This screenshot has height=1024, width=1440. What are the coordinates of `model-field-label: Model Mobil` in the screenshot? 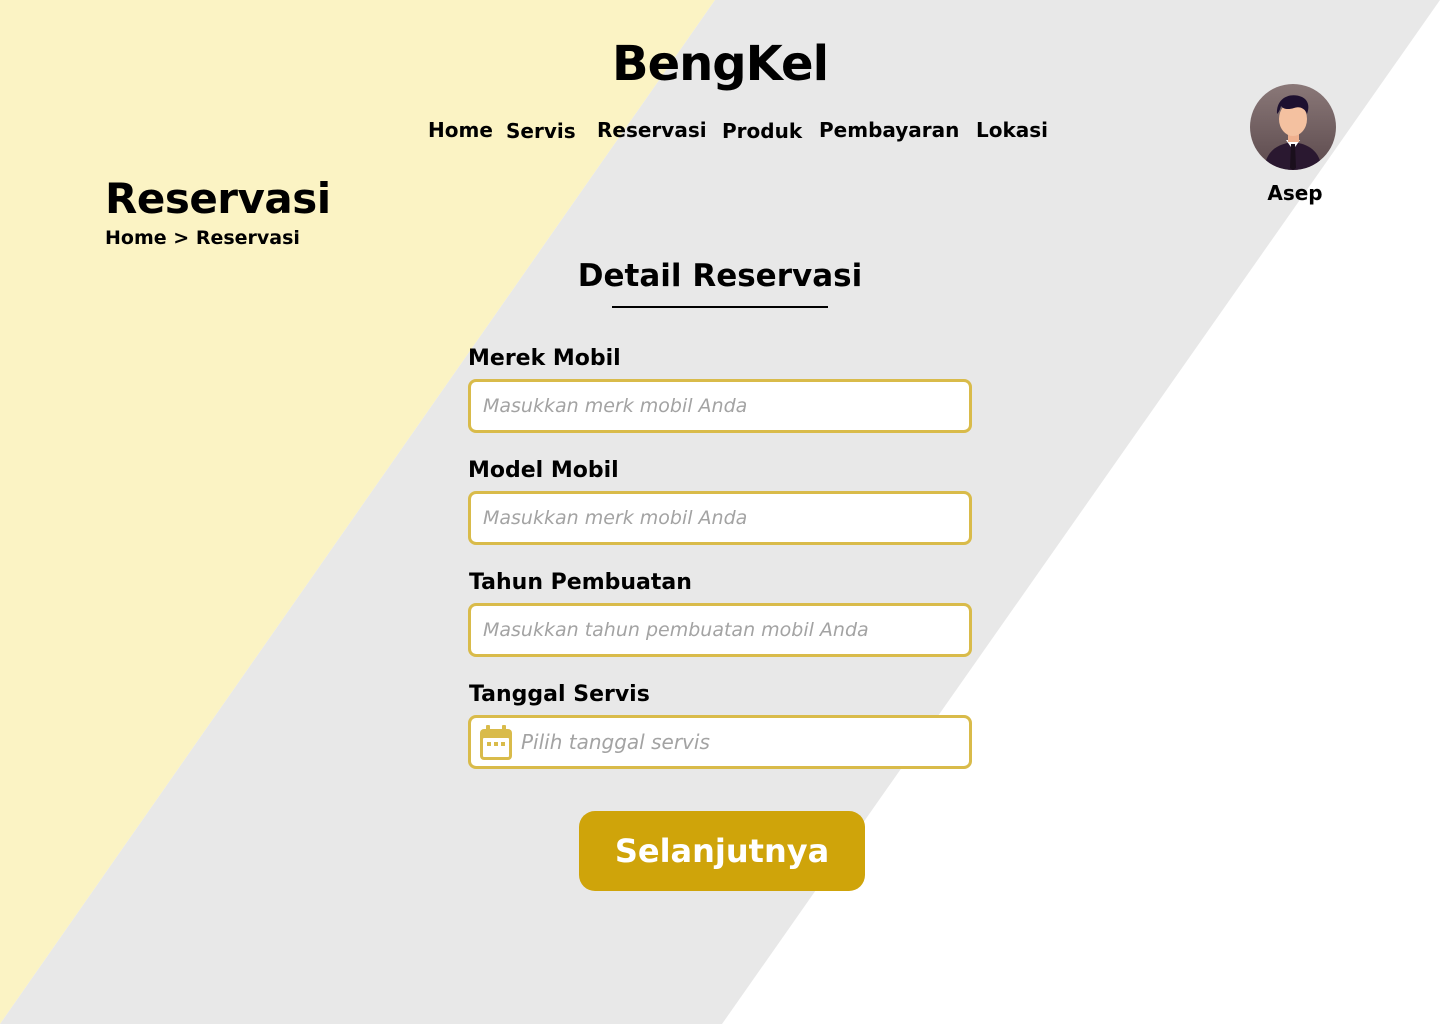 It's located at (543, 470).